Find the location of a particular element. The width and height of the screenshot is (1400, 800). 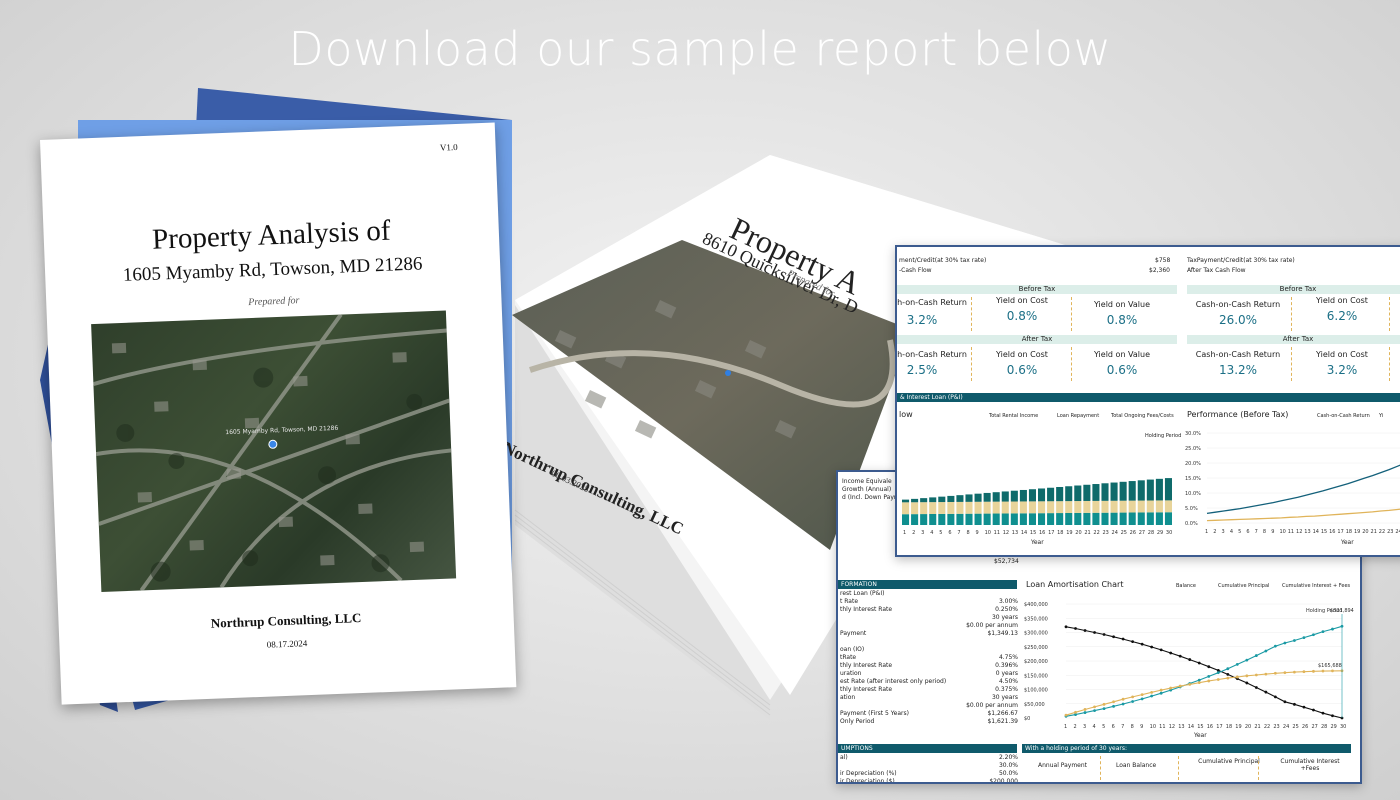

amort-x-tick: 11 is located at coordinates (1162, 727).